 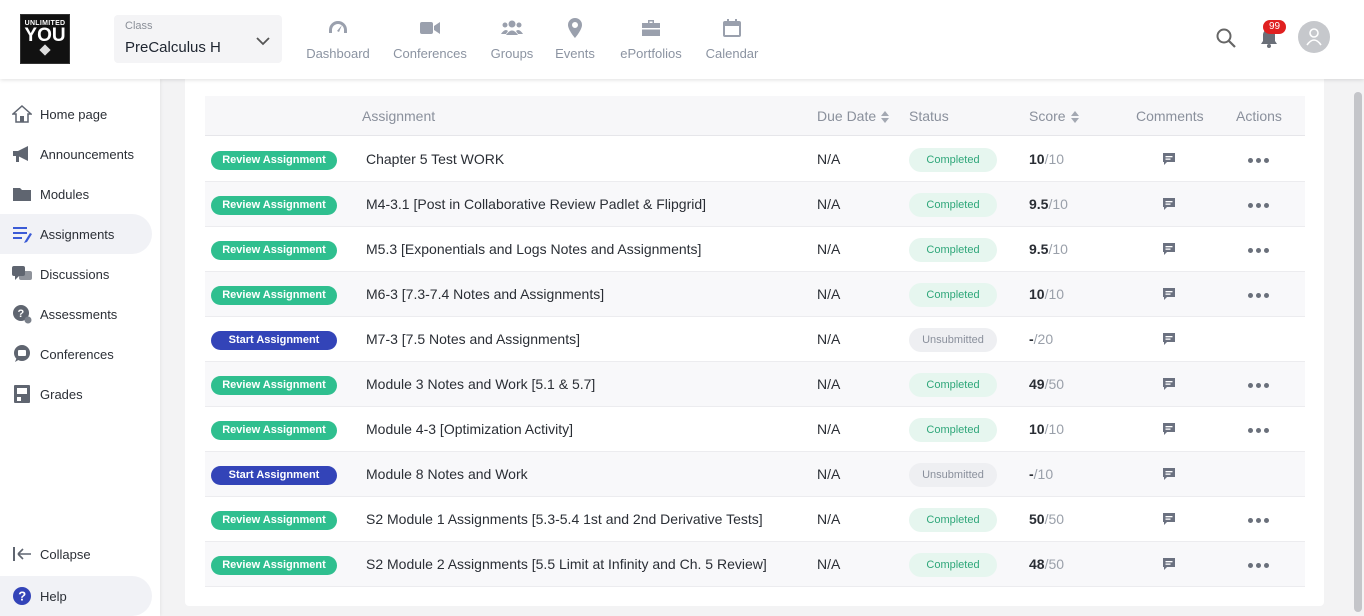 I want to click on home-icon, so click(x=22, y=114).